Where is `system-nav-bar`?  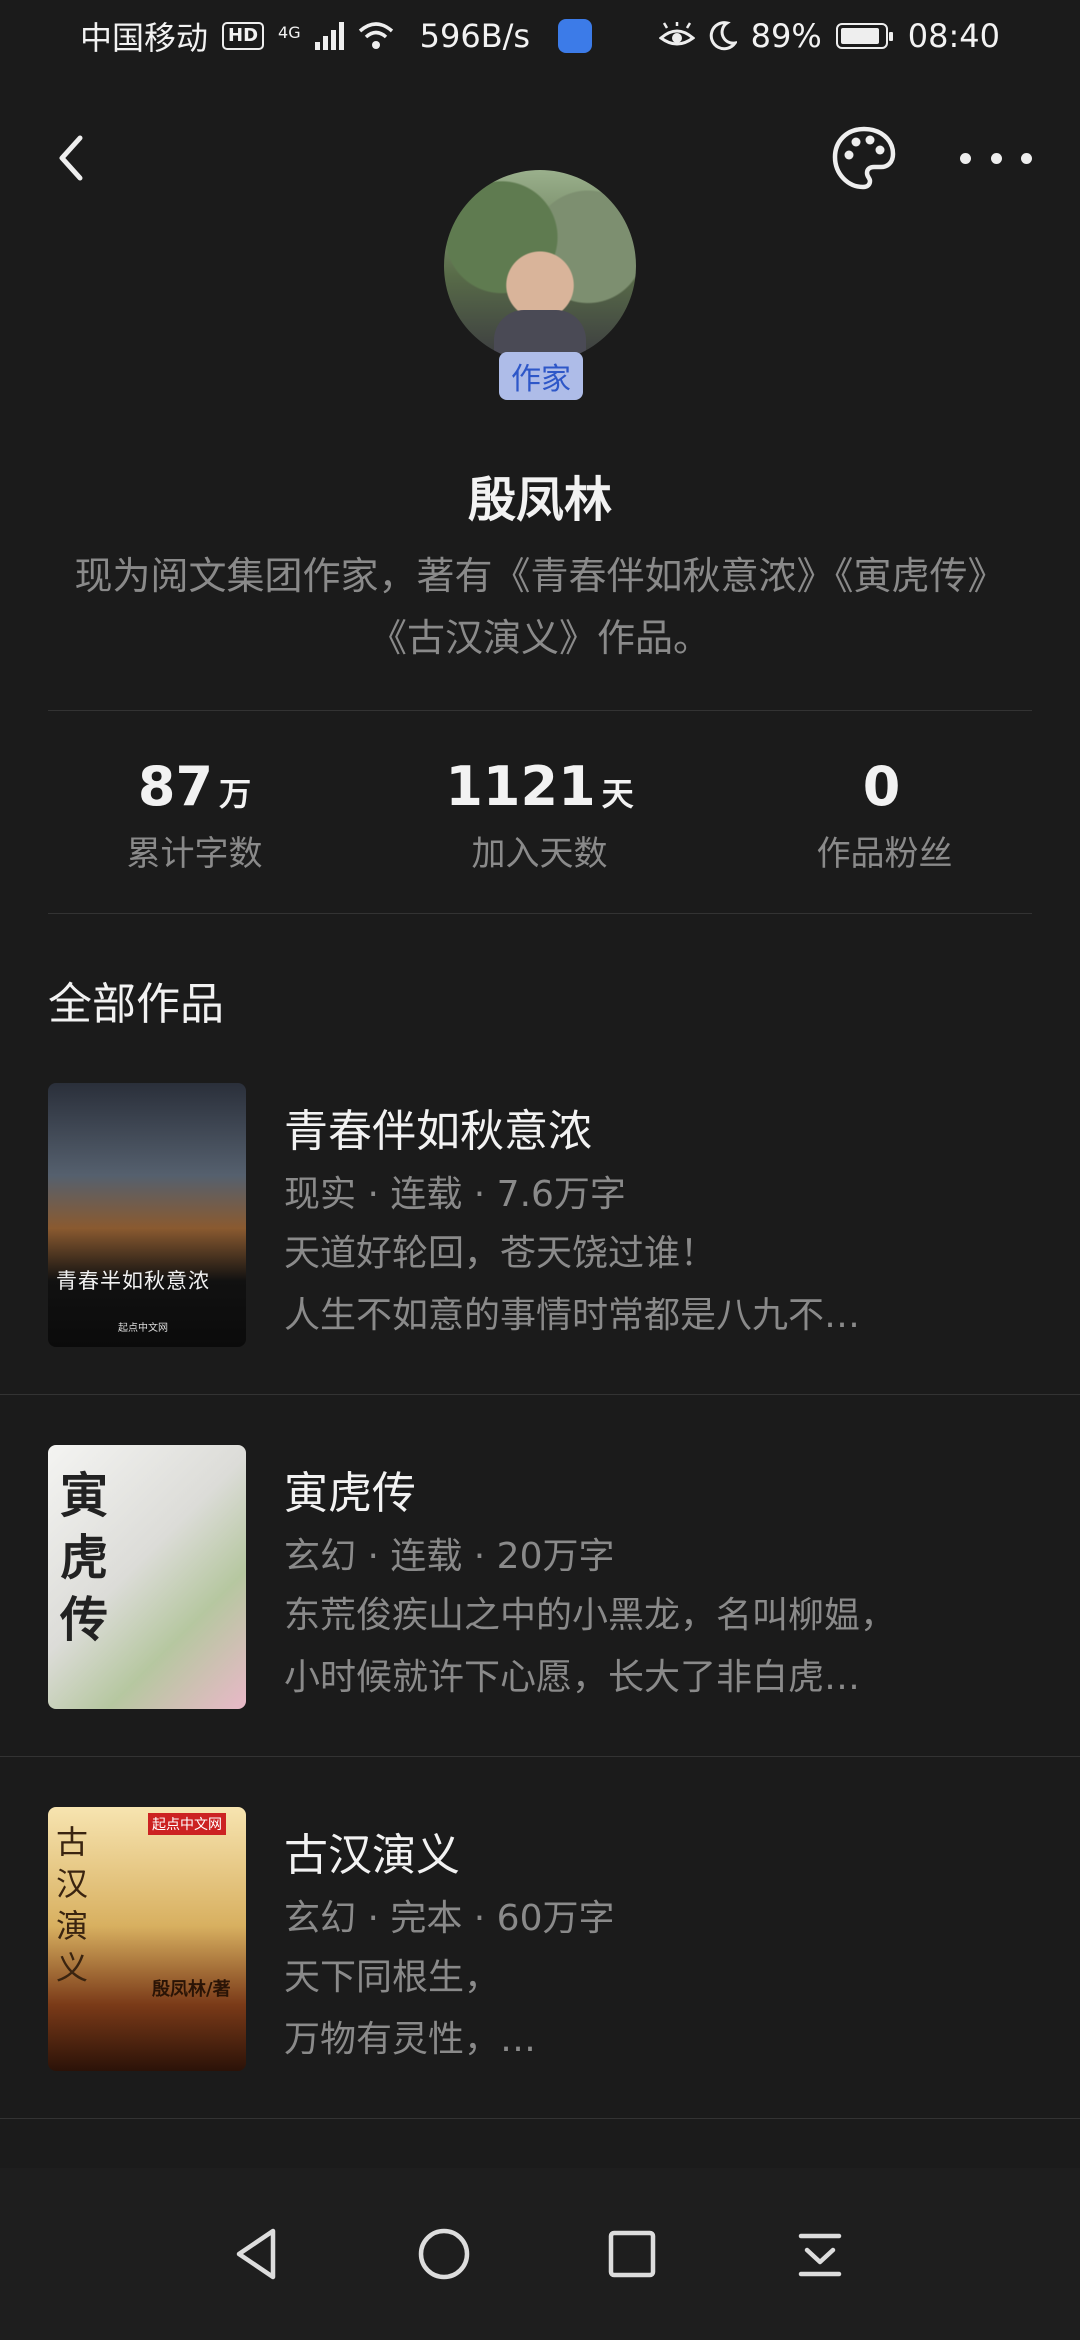
system-nav-bar is located at coordinates (540, 2254).